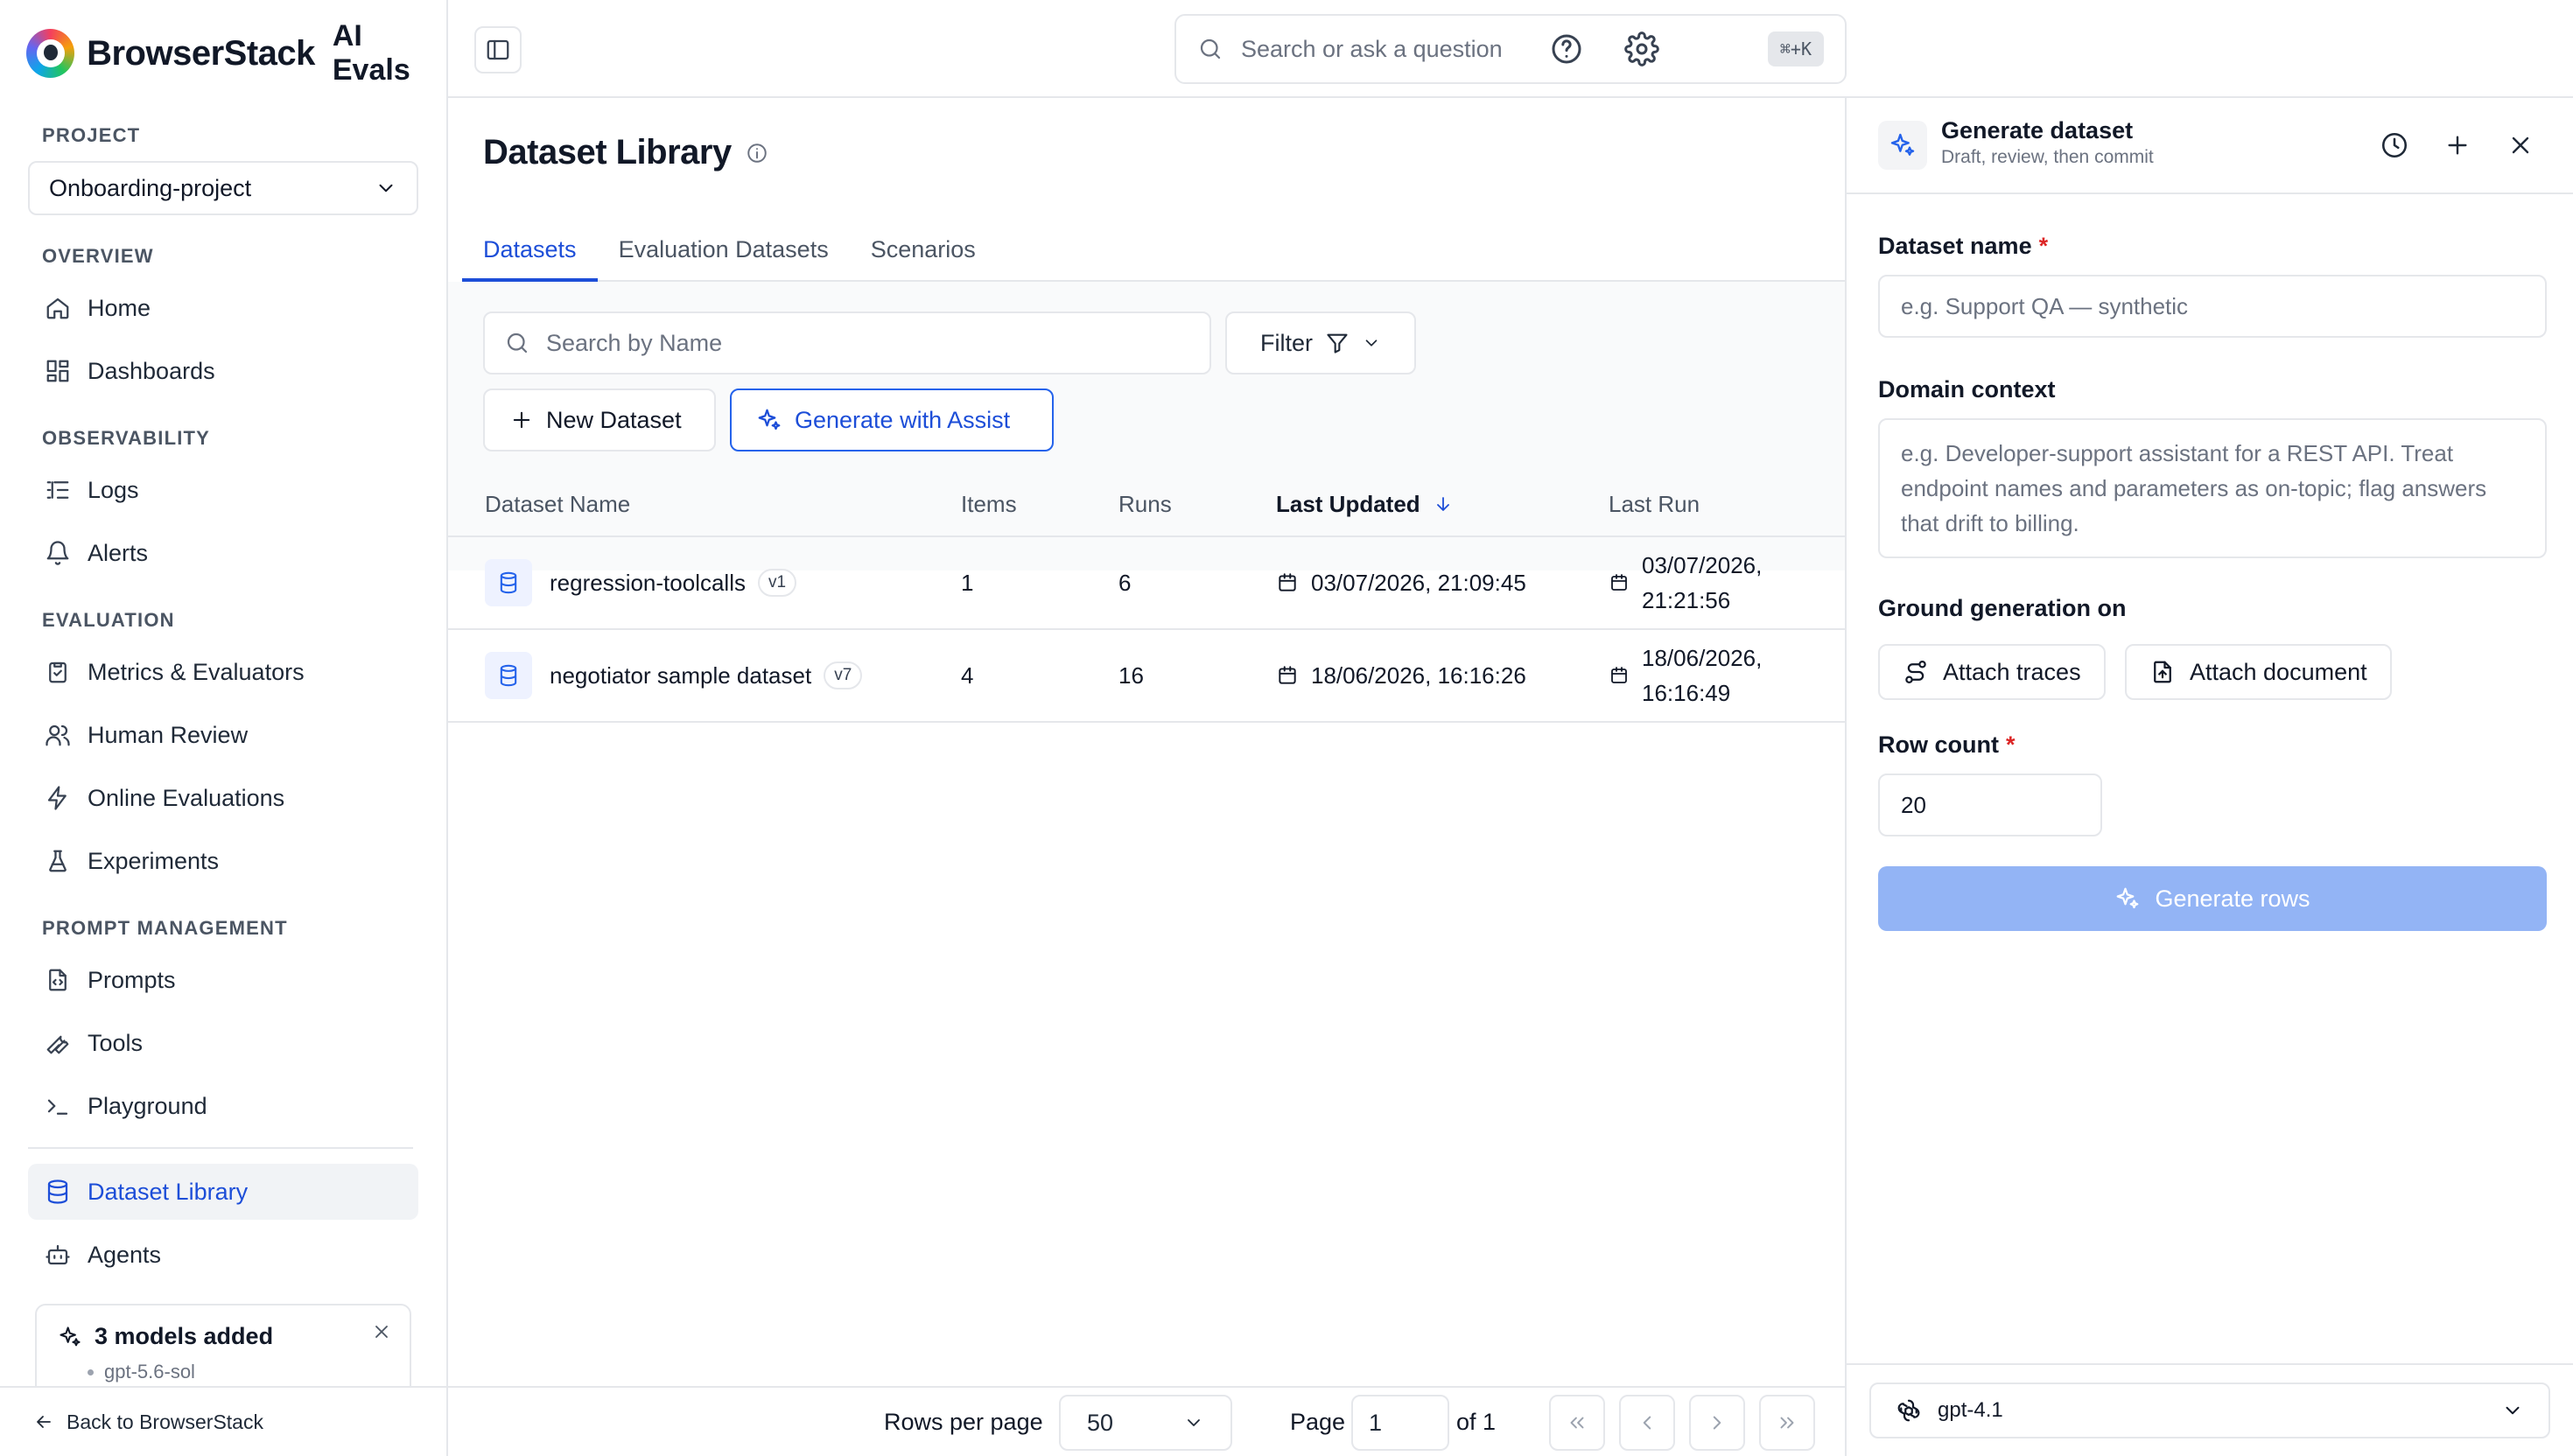 The height and width of the screenshot is (1456, 2573). Describe the element at coordinates (223, 1192) in the screenshot. I see `sidebar-item-dataset-library: Dataset Library` at that location.